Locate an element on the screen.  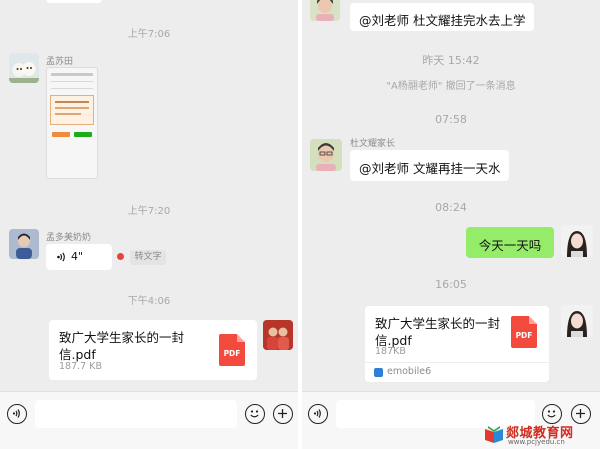
red-dot-icon is located at coordinates (120, 256).